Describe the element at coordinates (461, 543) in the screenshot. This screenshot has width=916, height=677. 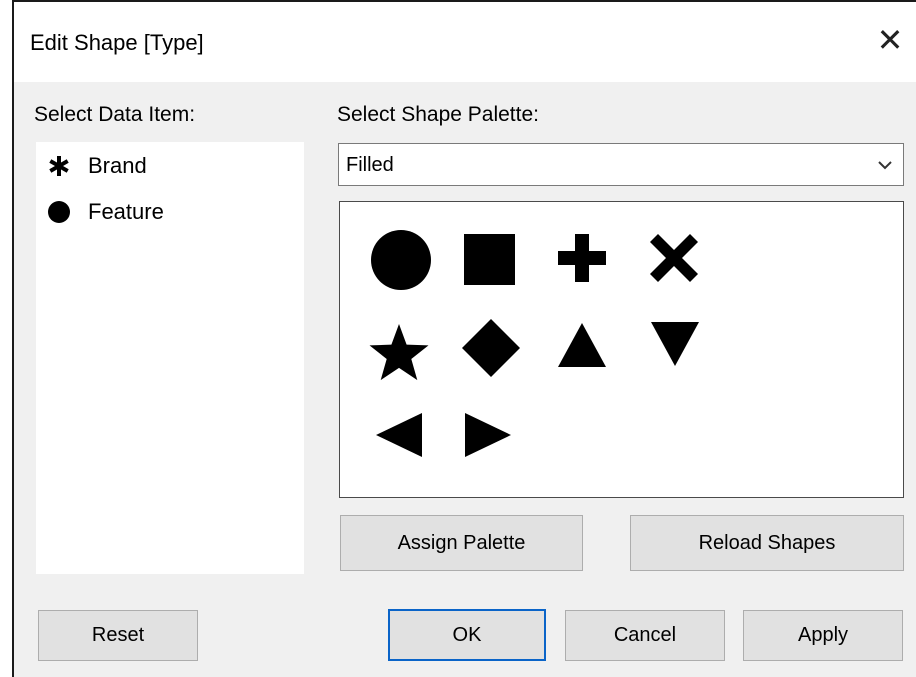
I see `assign-palette-button: Assign Palette` at that location.